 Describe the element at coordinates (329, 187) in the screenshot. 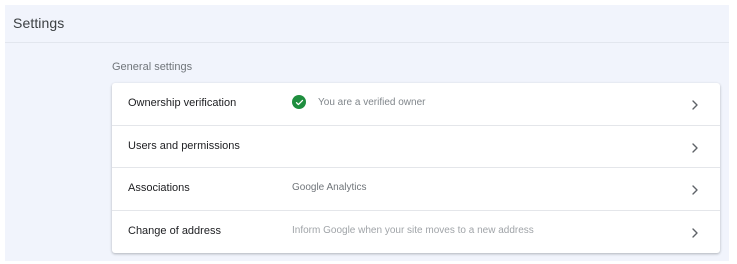

I see `row-value: Google Analytics` at that location.